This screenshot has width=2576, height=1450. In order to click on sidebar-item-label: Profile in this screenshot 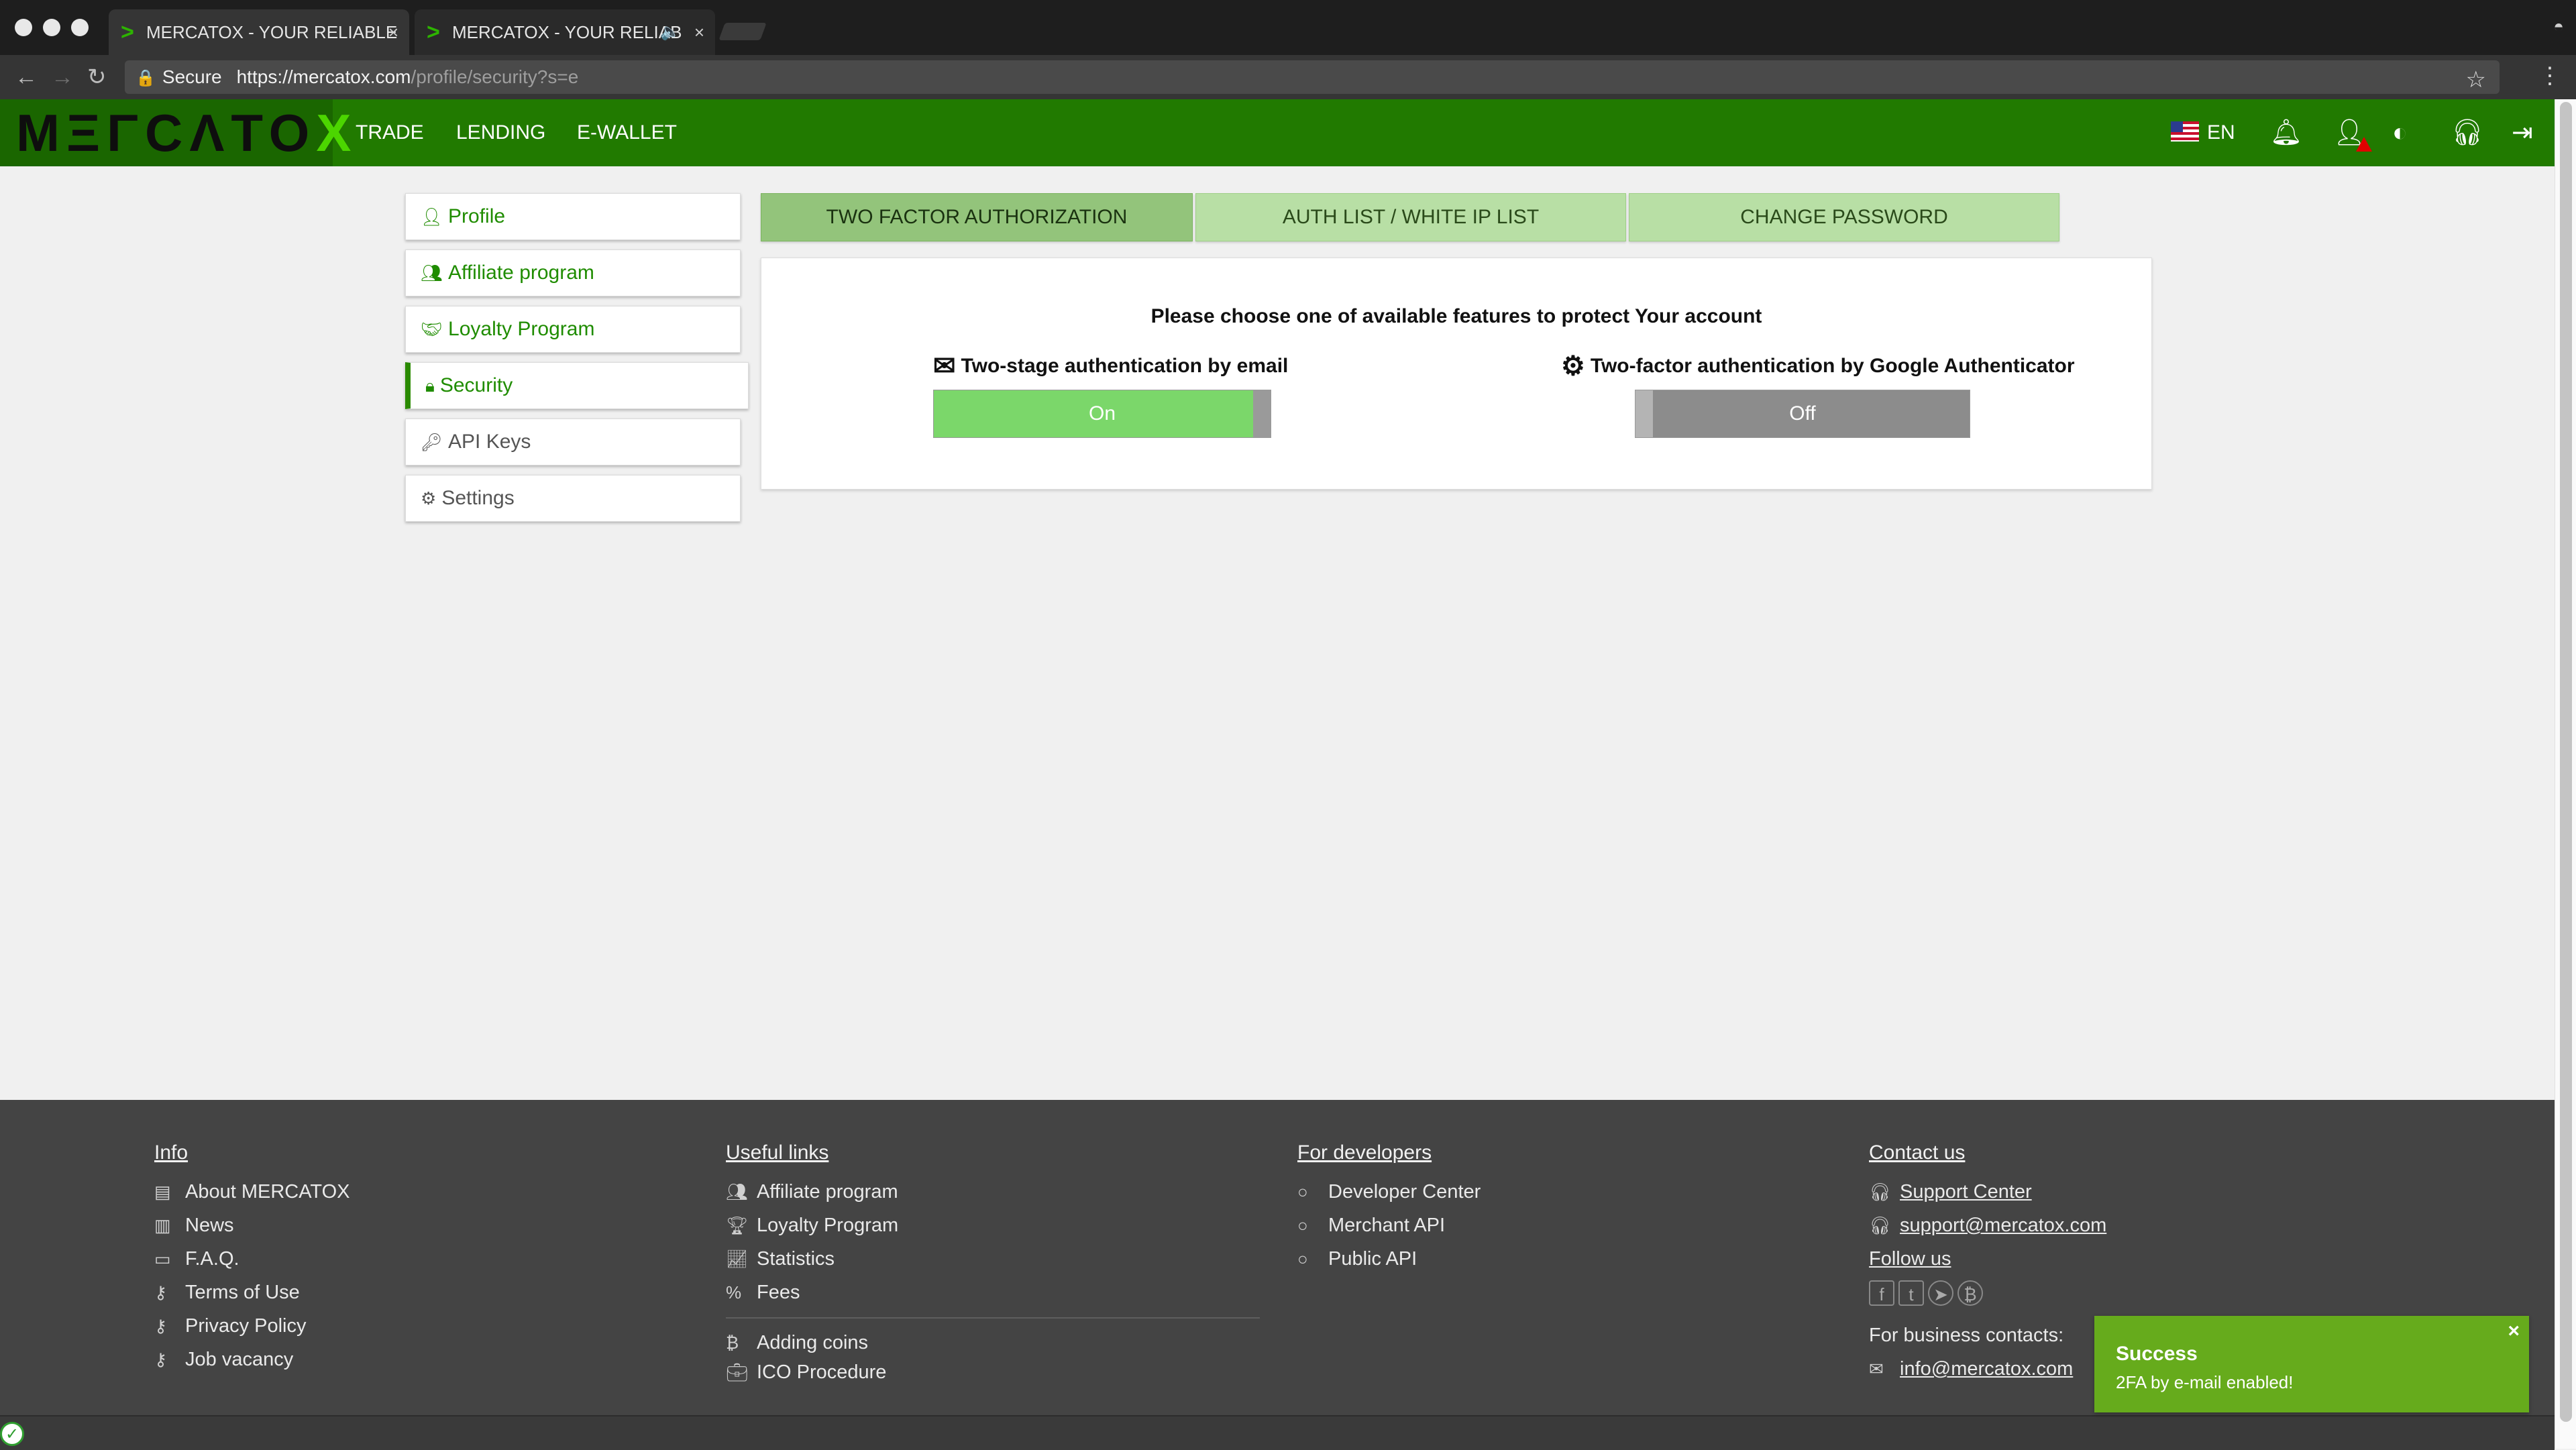, I will do `click(477, 216)`.